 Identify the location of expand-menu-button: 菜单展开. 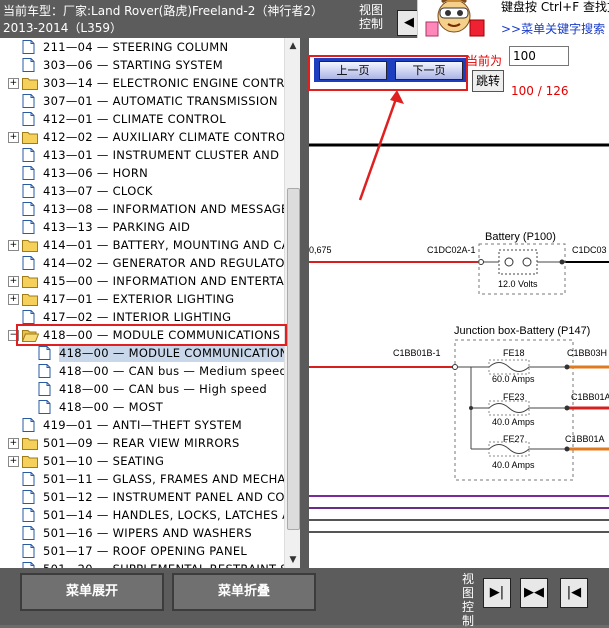
(92, 592).